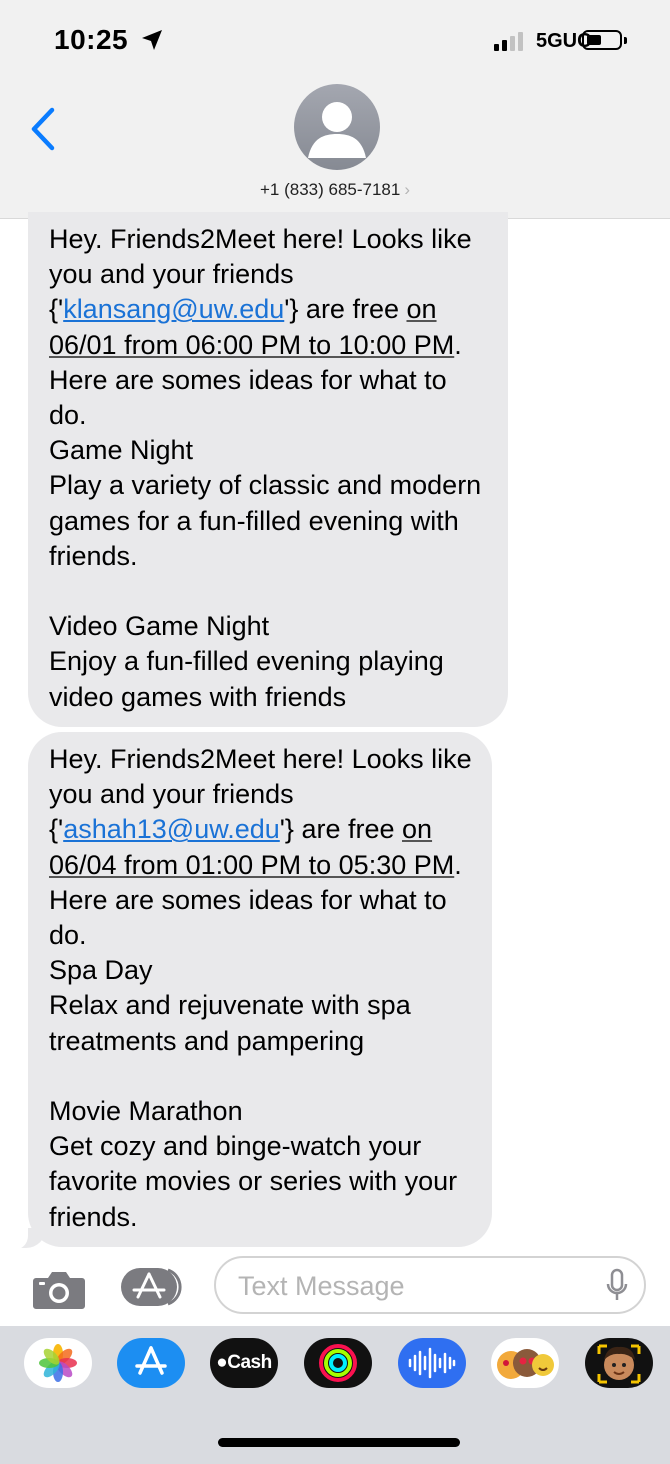 This screenshot has width=670, height=1464. I want to click on email-link: ashah13@uw.edu, so click(171, 829).